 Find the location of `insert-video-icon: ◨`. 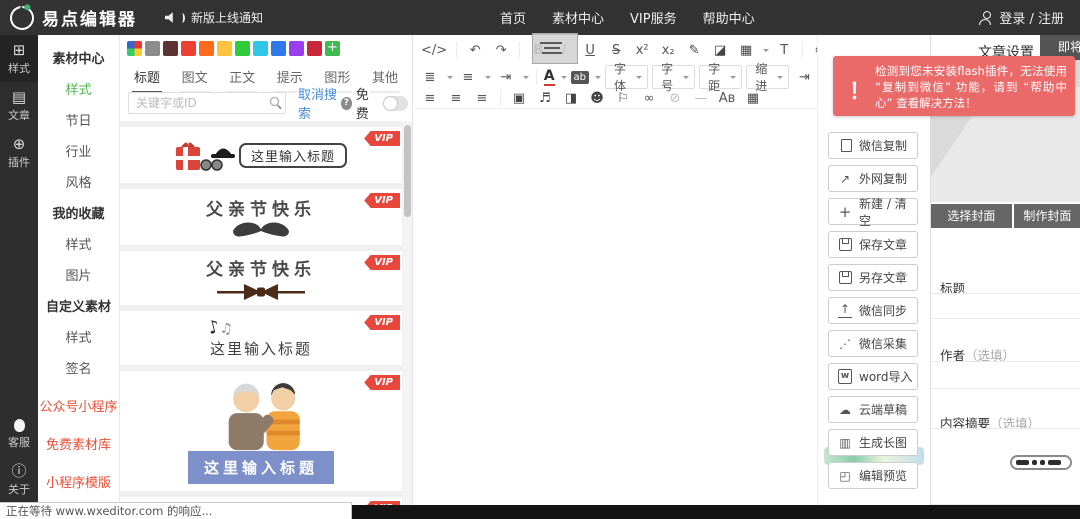

insert-video-icon: ◨ is located at coordinates (571, 98).